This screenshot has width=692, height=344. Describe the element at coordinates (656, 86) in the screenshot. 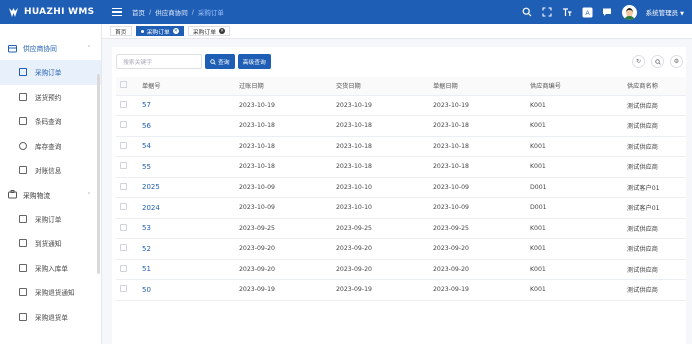

I see `column-header: 供应商名称` at that location.